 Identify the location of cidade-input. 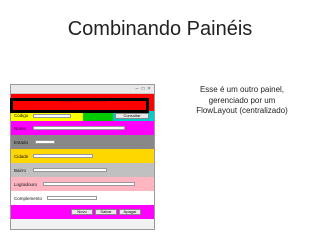
(63, 156).